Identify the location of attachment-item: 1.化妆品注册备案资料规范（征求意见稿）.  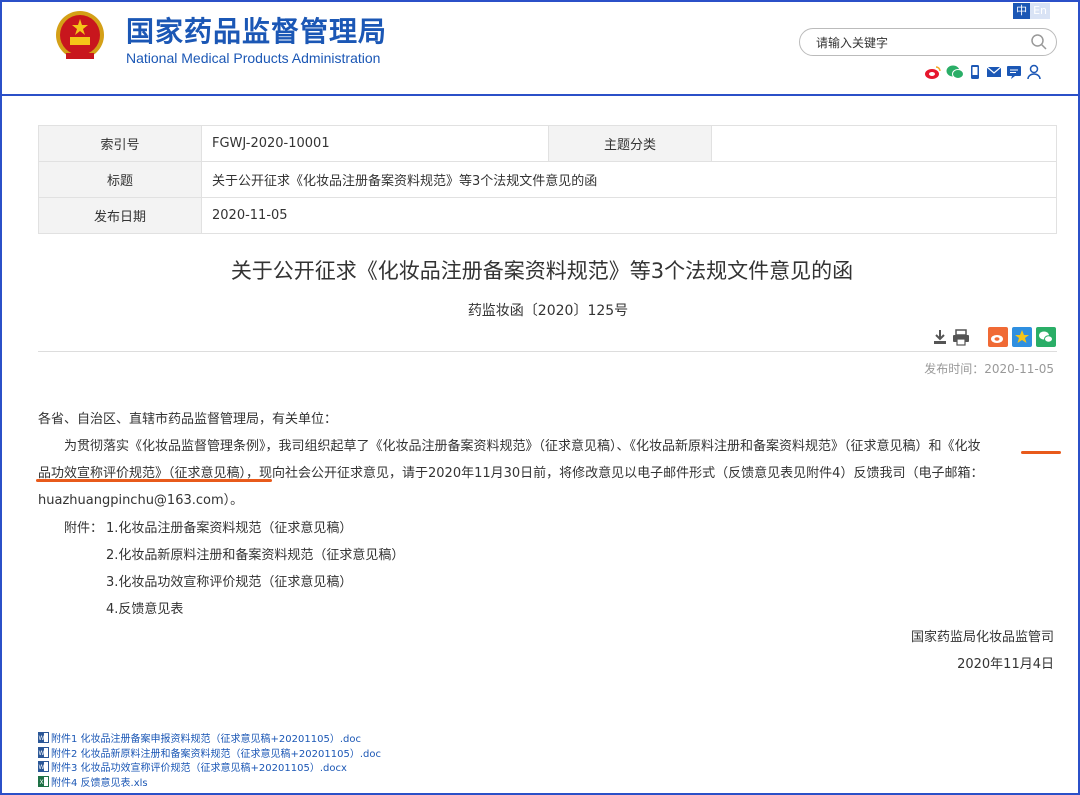
(229, 528).